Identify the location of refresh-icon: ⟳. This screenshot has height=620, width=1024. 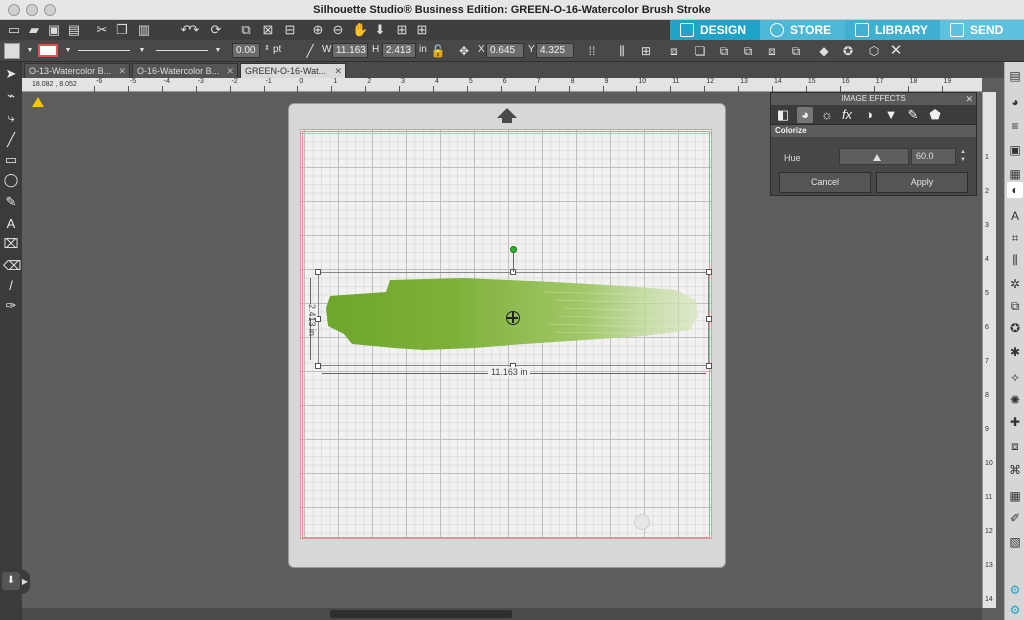
(216, 30).